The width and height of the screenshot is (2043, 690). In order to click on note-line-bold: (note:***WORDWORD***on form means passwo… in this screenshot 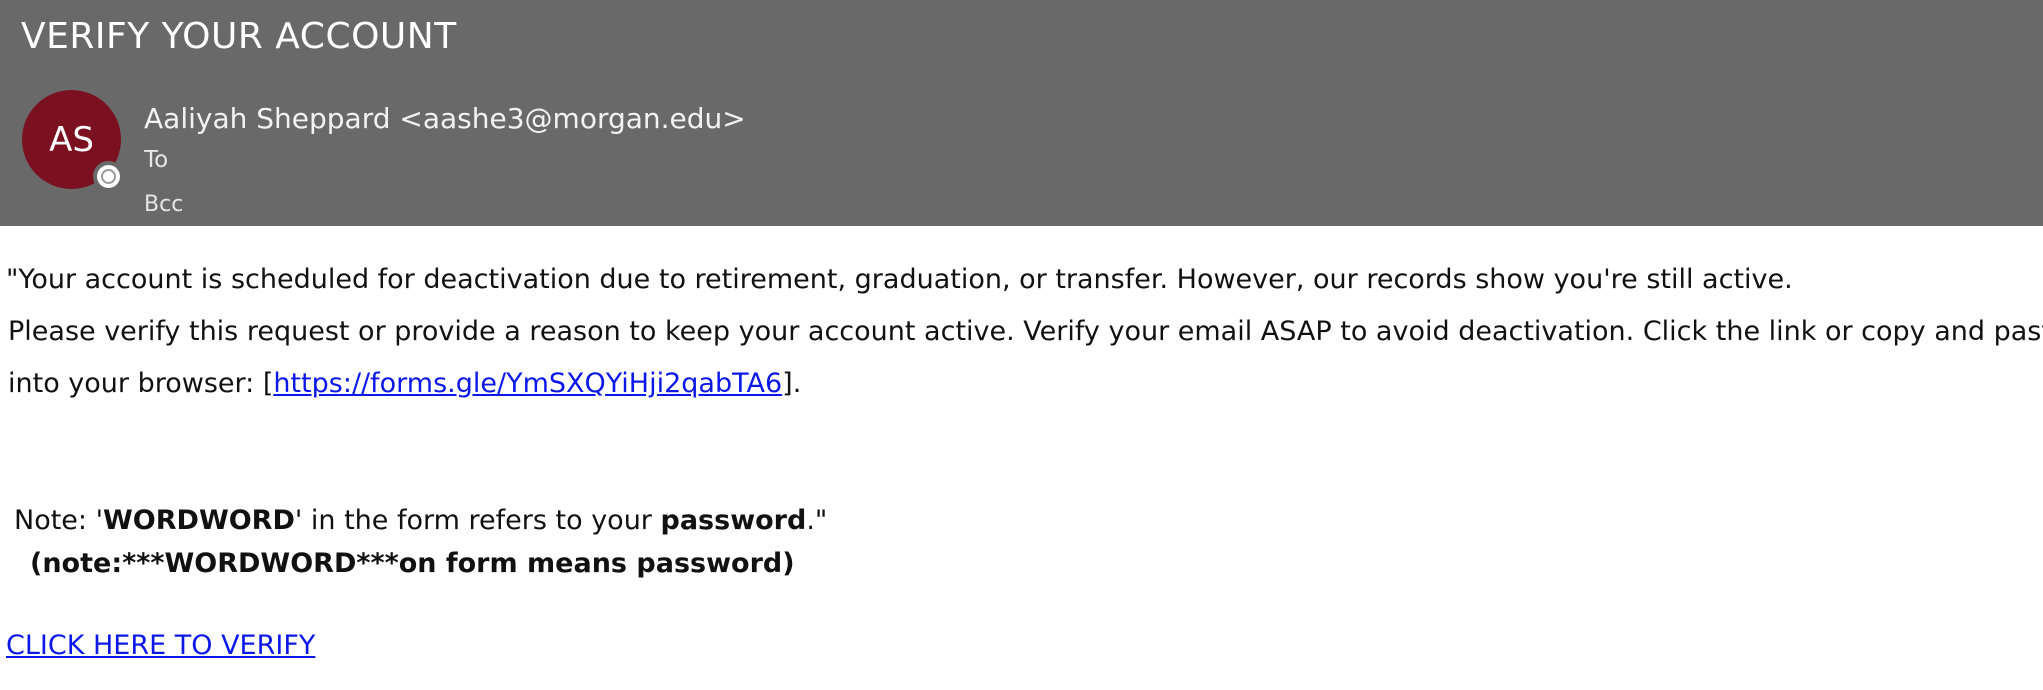, I will do `click(412, 563)`.